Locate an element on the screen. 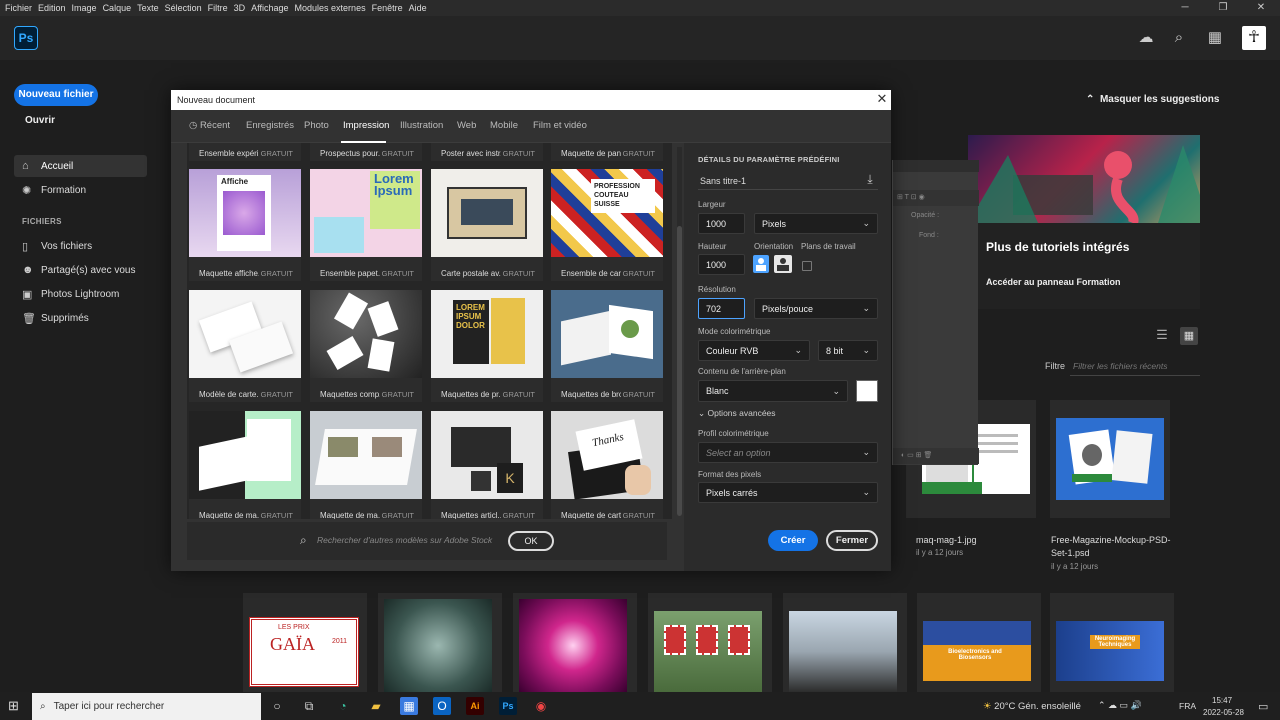 This screenshot has width=1280, height=720. bit-depth-select: 8 bit ⌄ is located at coordinates (848, 350).